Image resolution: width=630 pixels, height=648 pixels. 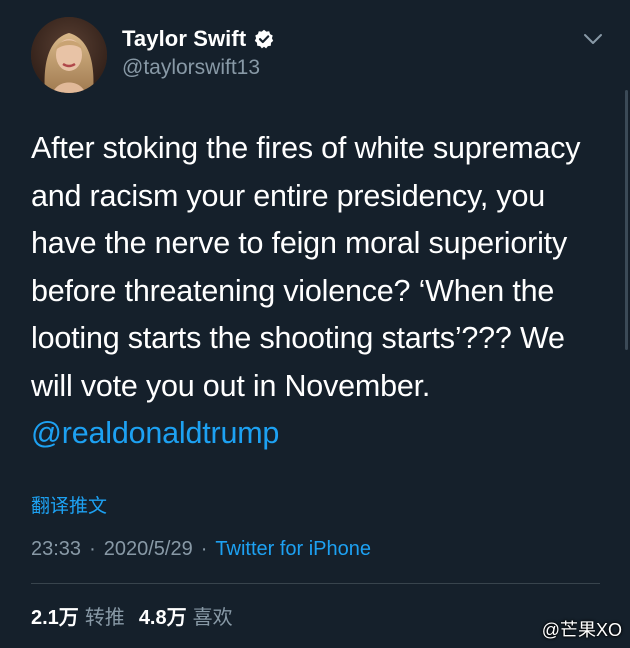 I want to click on mention-link: @realdonaldtrump, so click(x=155, y=433).